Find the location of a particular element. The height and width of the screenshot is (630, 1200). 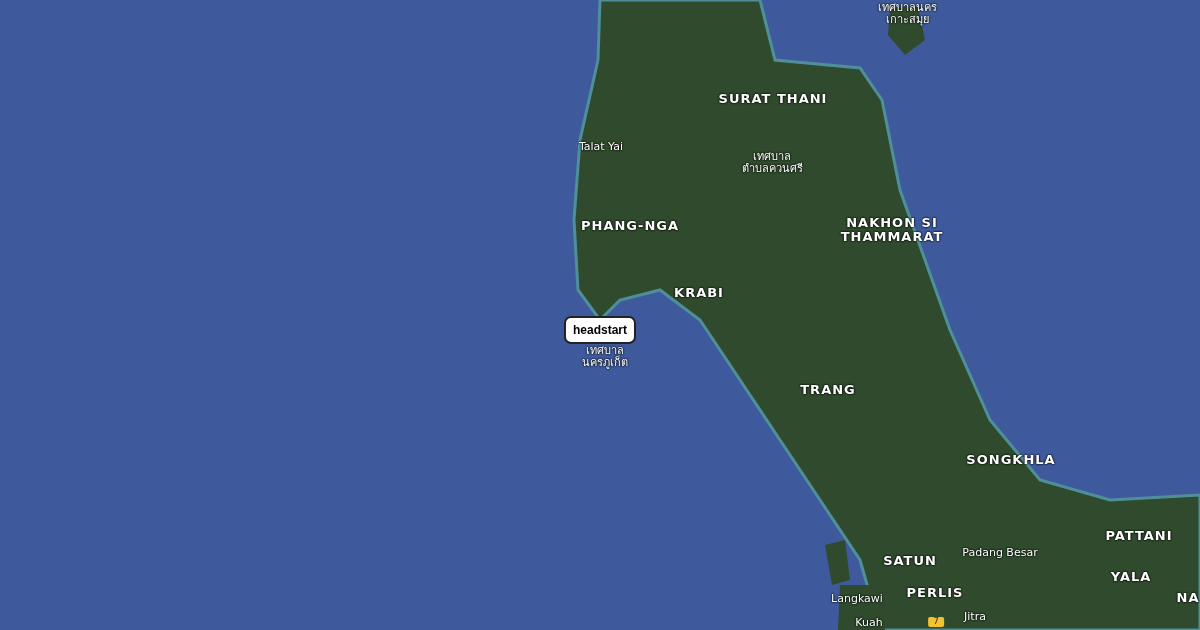

region-label: TRANG is located at coordinates (828, 390).